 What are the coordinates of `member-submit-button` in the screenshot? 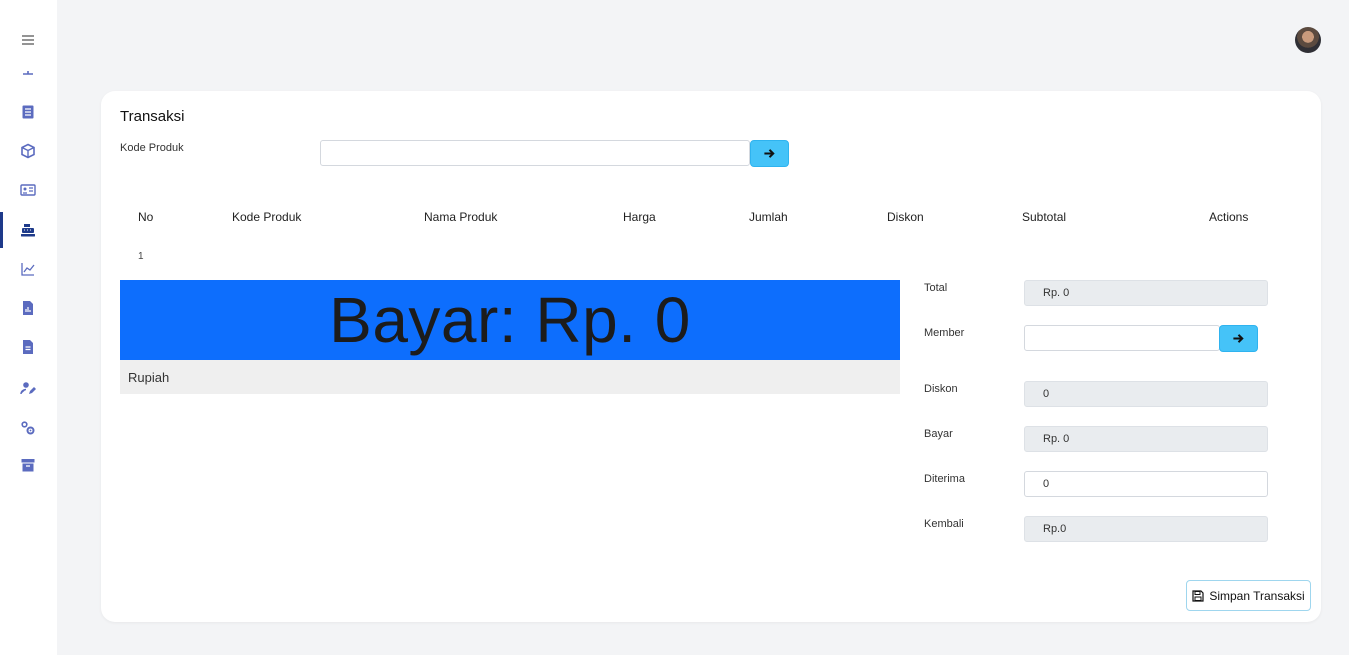 It's located at (1238, 338).